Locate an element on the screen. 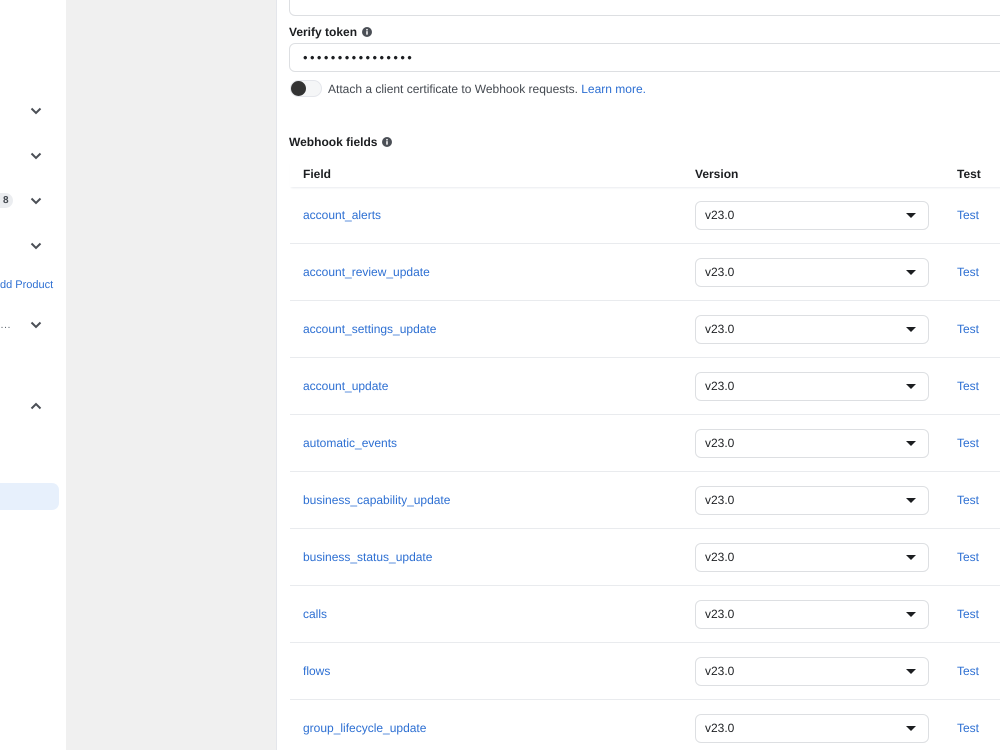  column-header: Field is located at coordinates (317, 173).